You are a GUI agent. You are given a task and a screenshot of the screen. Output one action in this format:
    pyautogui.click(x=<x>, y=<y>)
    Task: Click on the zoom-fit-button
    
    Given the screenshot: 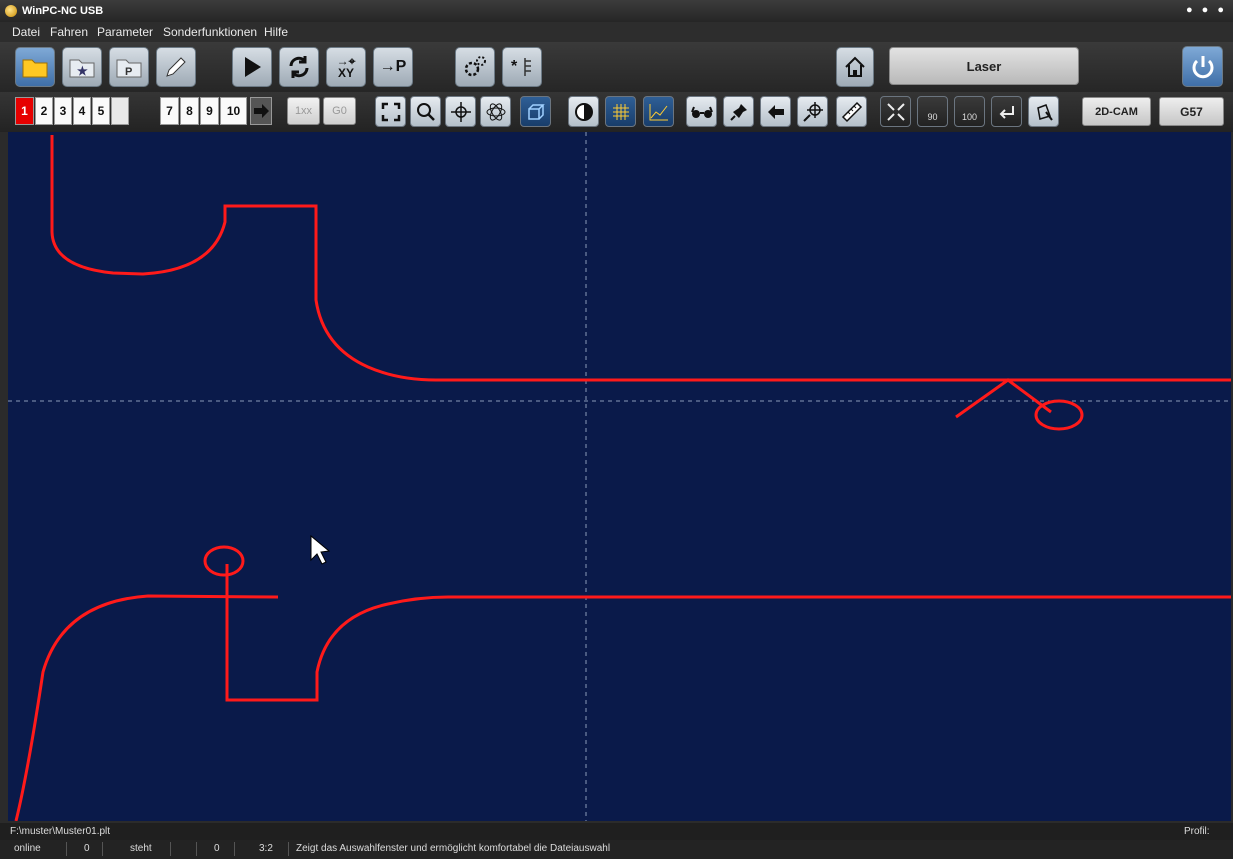 What is the action you would take?
    pyautogui.click(x=390, y=111)
    